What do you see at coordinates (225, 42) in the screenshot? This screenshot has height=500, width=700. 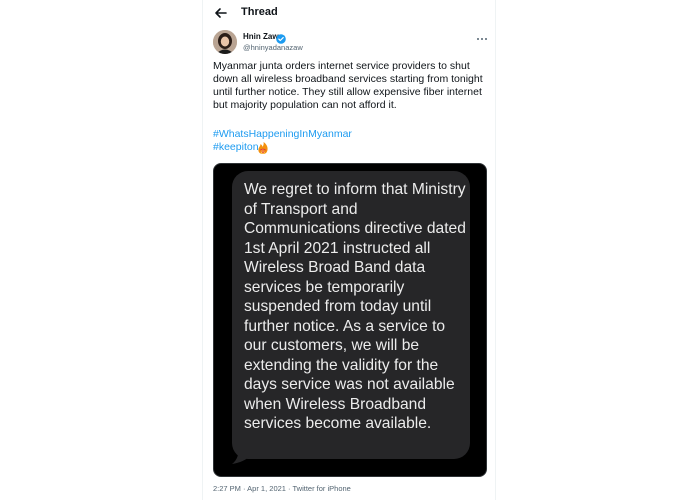 I see `avatar` at bounding box center [225, 42].